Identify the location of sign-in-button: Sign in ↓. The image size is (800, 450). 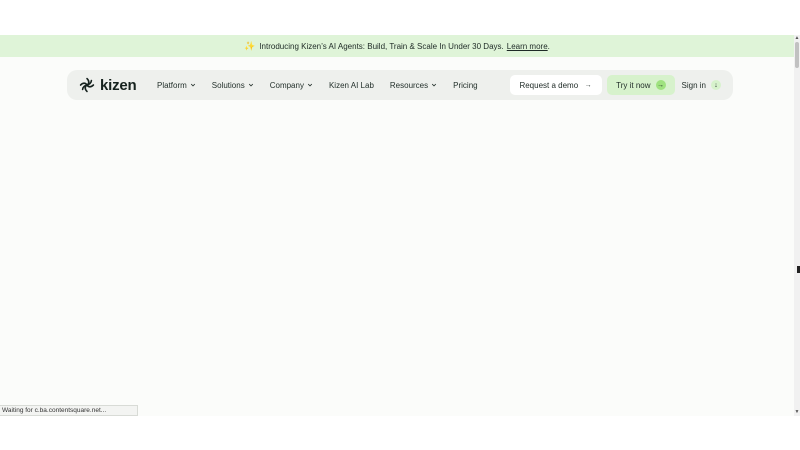
(701, 85).